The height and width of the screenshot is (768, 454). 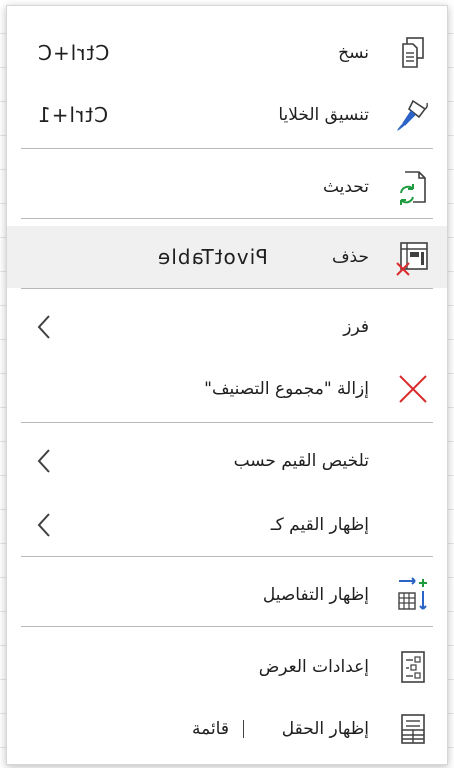 What do you see at coordinates (73, 53) in the screenshot?
I see `copy-shortcut: Ctrl+C` at bounding box center [73, 53].